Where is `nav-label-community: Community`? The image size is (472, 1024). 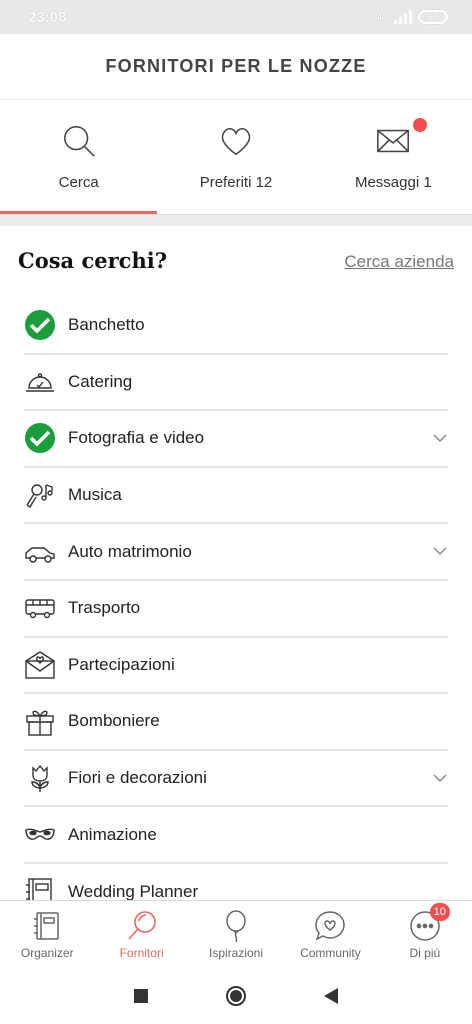
nav-label-community: Community is located at coordinates (330, 953).